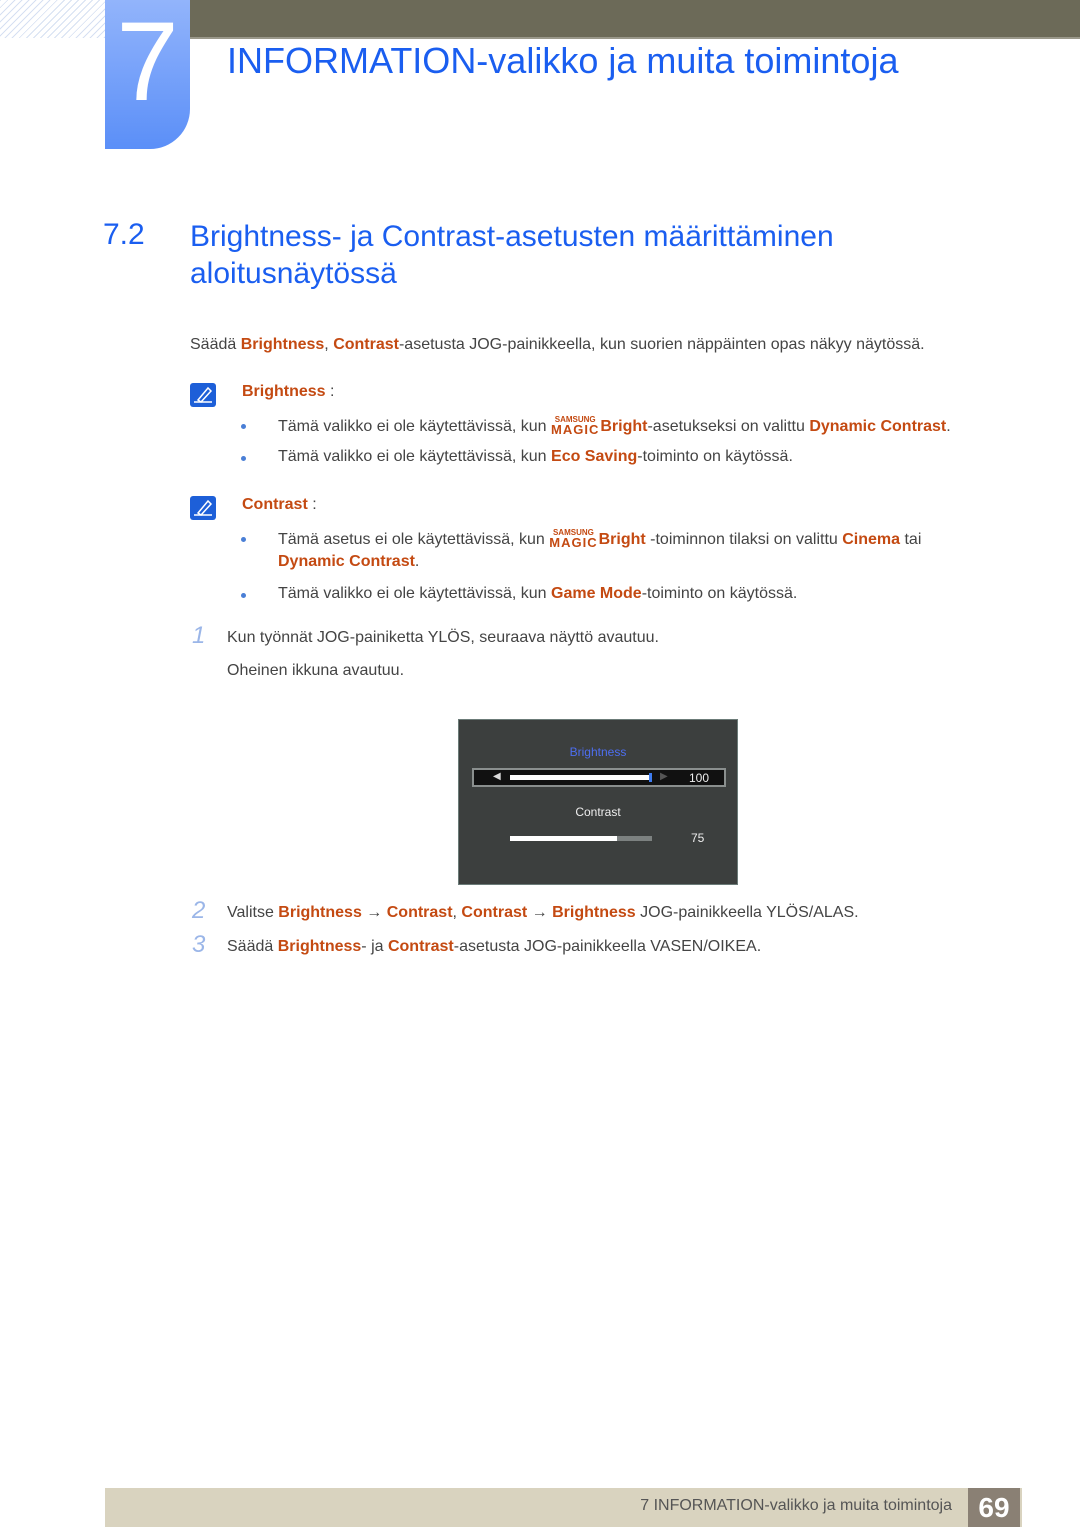 The image size is (1080, 1527). What do you see at coordinates (316, 670) in the screenshot?
I see `step-subtext: Oheinen ikkuna avautuu.` at bounding box center [316, 670].